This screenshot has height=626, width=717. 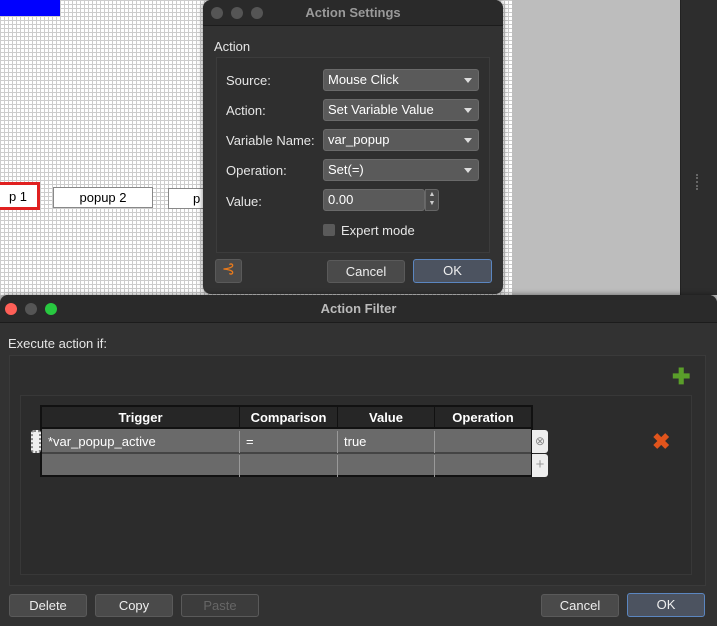 What do you see at coordinates (270, 140) in the screenshot?
I see `variable-name-label: Variable Name:` at bounding box center [270, 140].